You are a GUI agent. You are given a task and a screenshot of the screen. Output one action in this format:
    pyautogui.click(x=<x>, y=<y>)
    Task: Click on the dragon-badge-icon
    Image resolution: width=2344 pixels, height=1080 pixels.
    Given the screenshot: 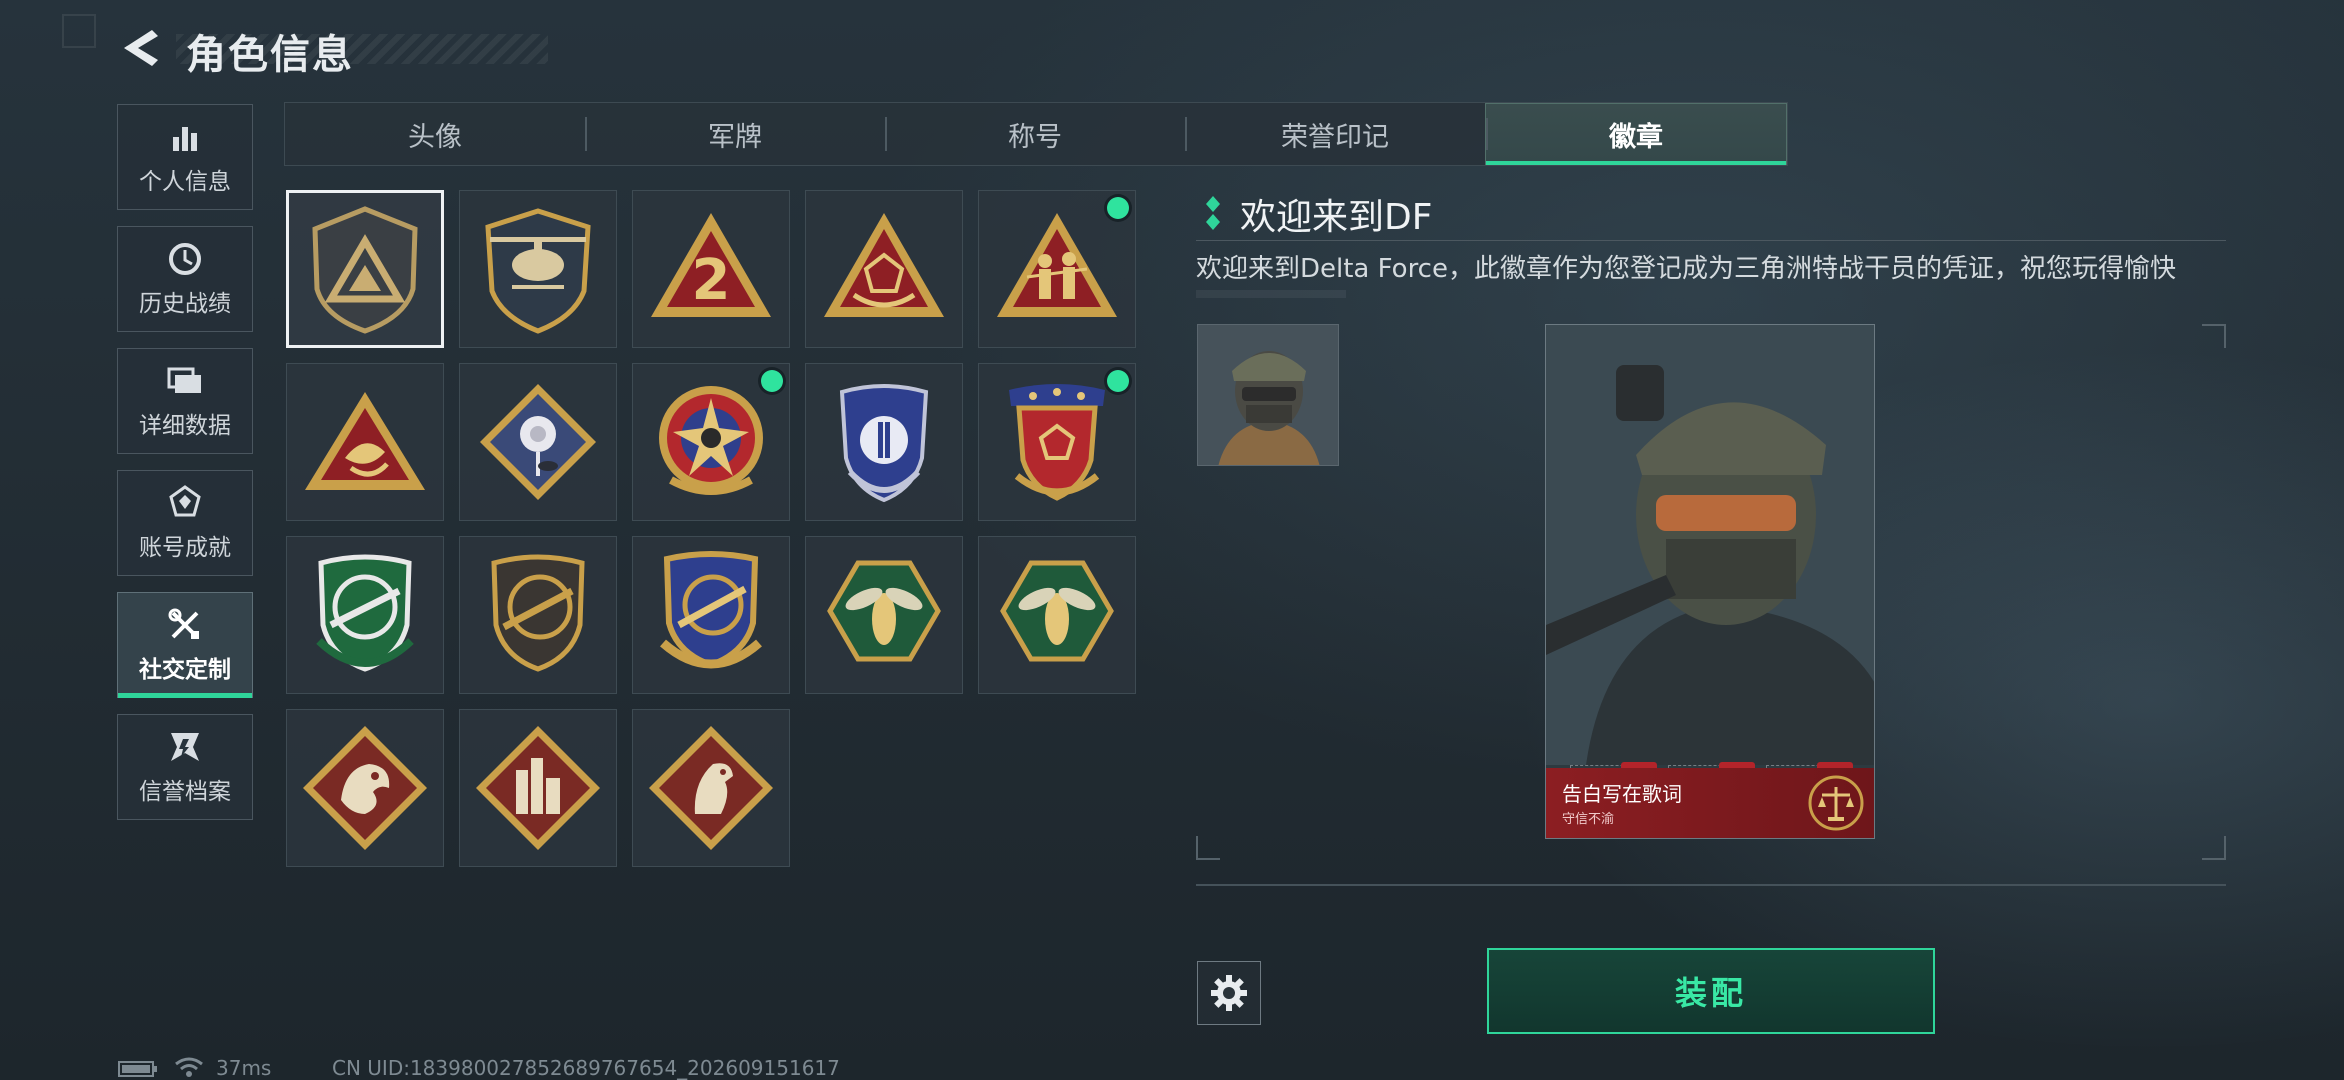 What is the action you would take?
    pyautogui.click(x=365, y=788)
    